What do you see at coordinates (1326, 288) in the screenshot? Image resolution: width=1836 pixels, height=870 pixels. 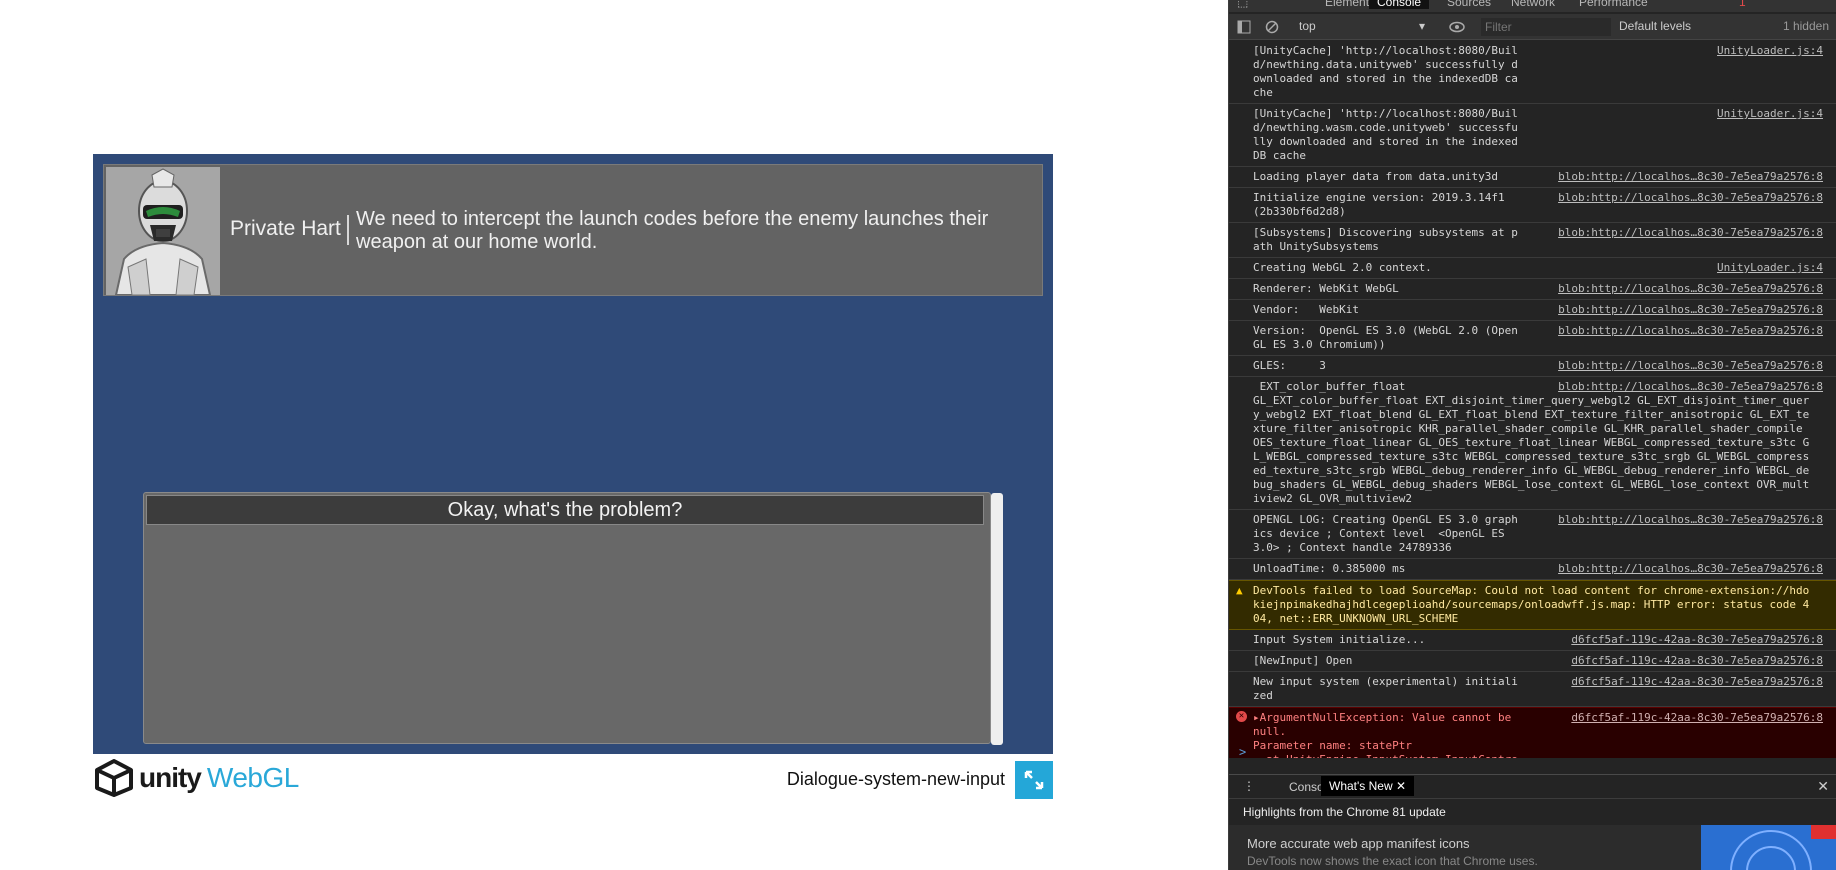 I see `message-text: Renderer: WebKit WebGL` at bounding box center [1326, 288].